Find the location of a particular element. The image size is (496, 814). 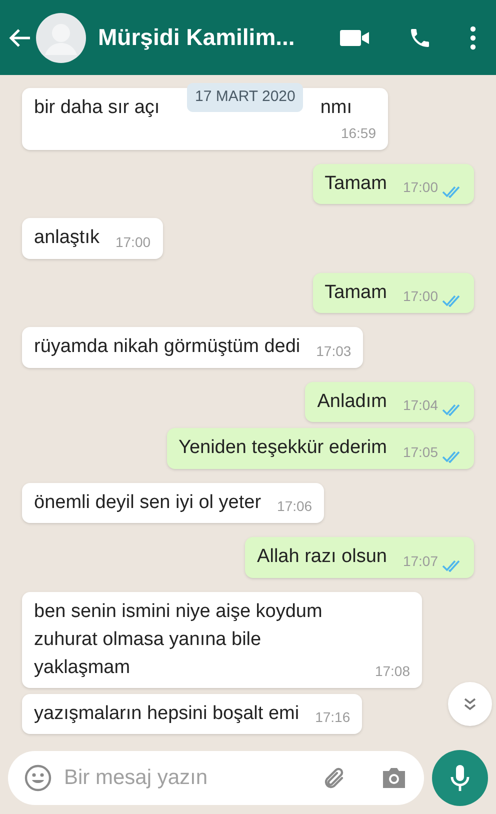

message-field: Bir mesaj yazın is located at coordinates (216, 778).